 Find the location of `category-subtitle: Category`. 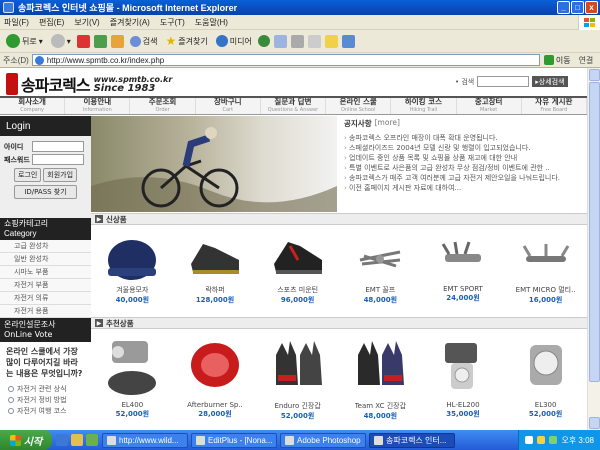

category-subtitle: Category is located at coordinates (20, 233).